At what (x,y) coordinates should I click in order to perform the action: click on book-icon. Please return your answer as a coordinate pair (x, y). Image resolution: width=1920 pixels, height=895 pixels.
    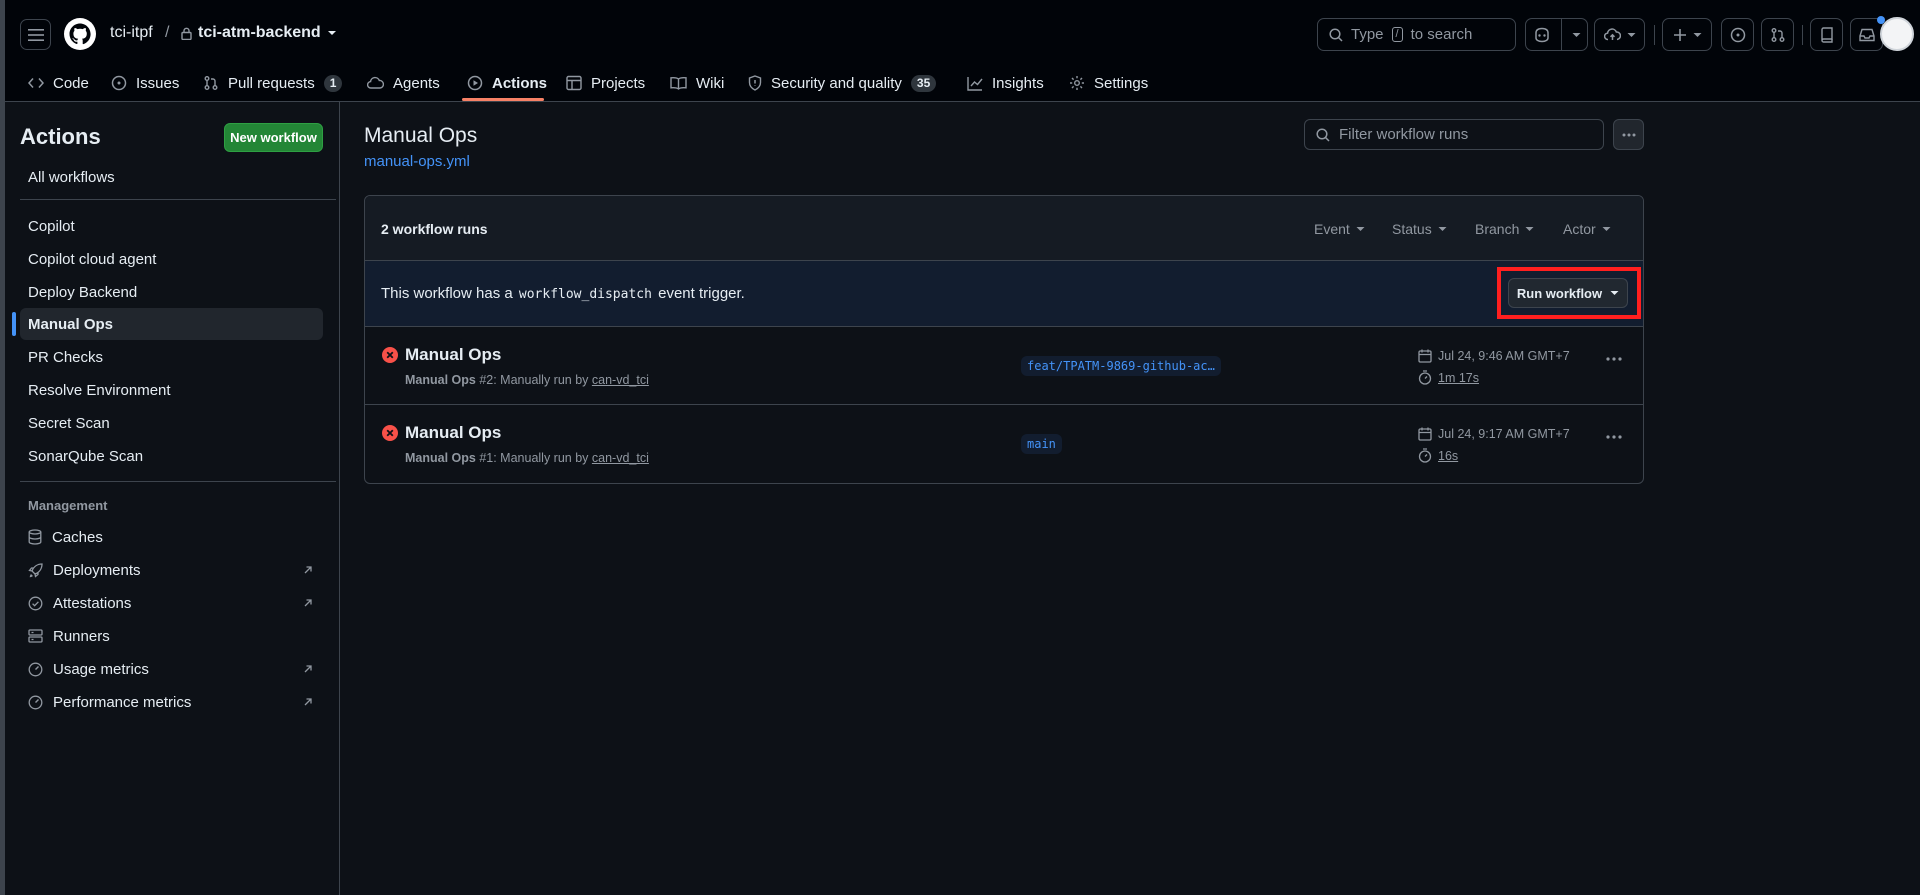
    Looking at the image, I should click on (678, 83).